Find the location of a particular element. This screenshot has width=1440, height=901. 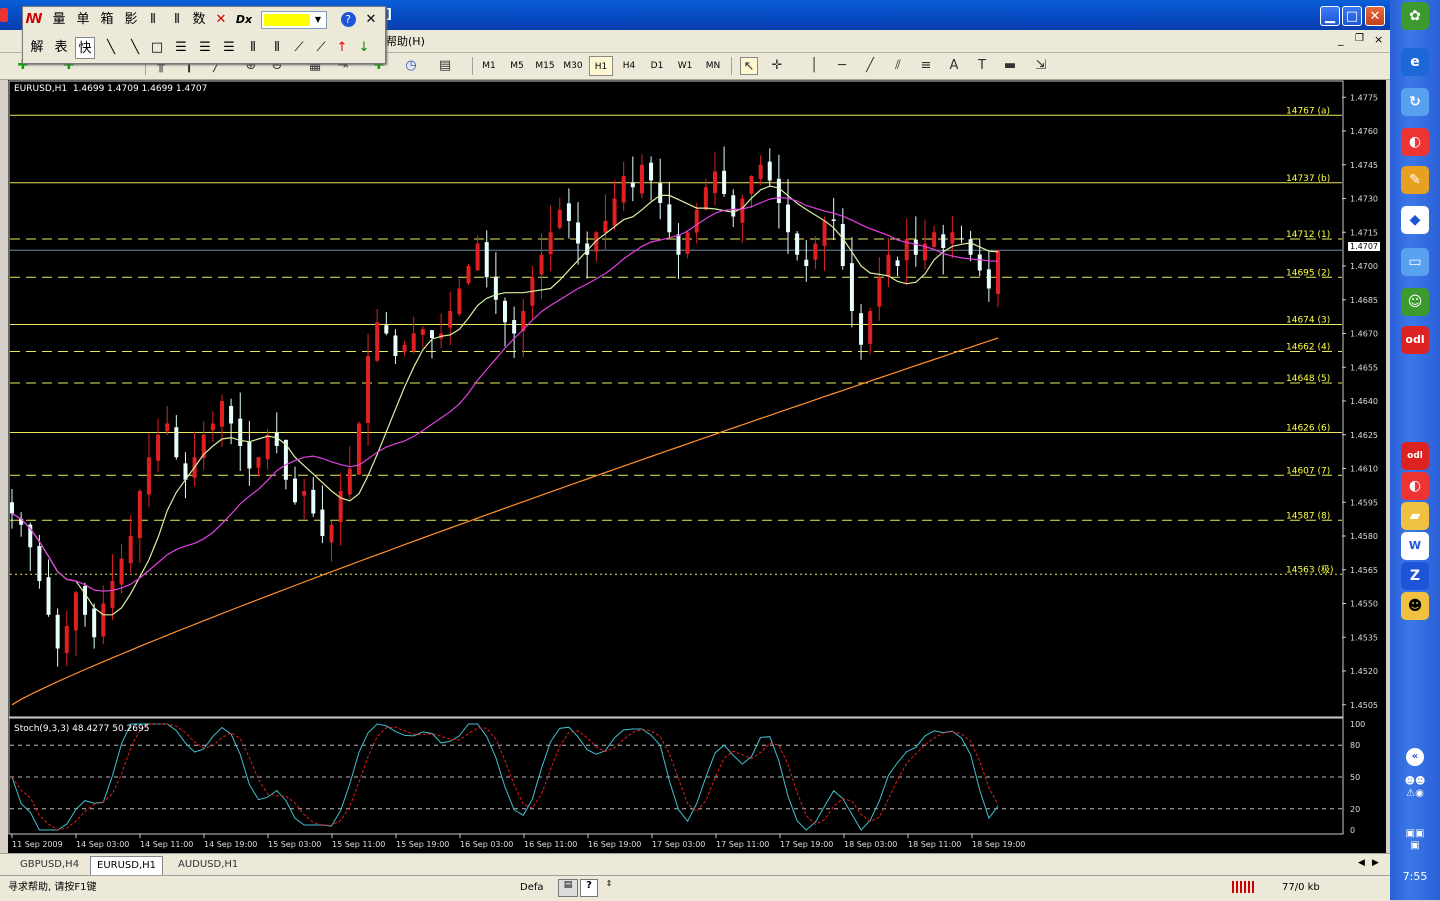

qq-icon: ☻ is located at coordinates (1415, 606).